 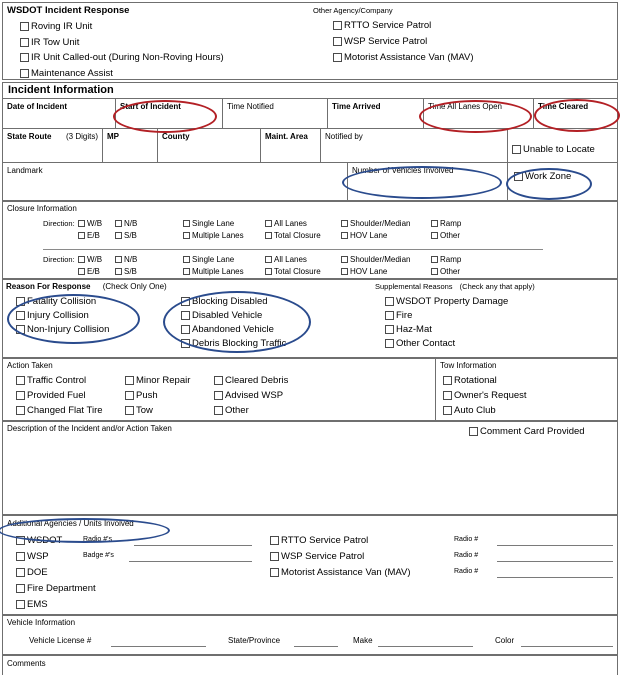 What do you see at coordinates (233, 329) in the screenshot?
I see `checkbox-abandoned-vehicle: Abandoned Vehicle` at bounding box center [233, 329].